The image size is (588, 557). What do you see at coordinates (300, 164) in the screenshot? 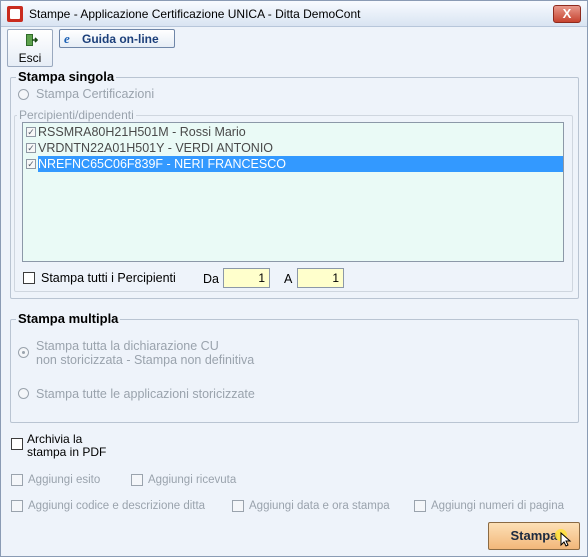
I see `row-label: NREFNC65C06F839F - NERI FRANCESCO` at bounding box center [300, 164].